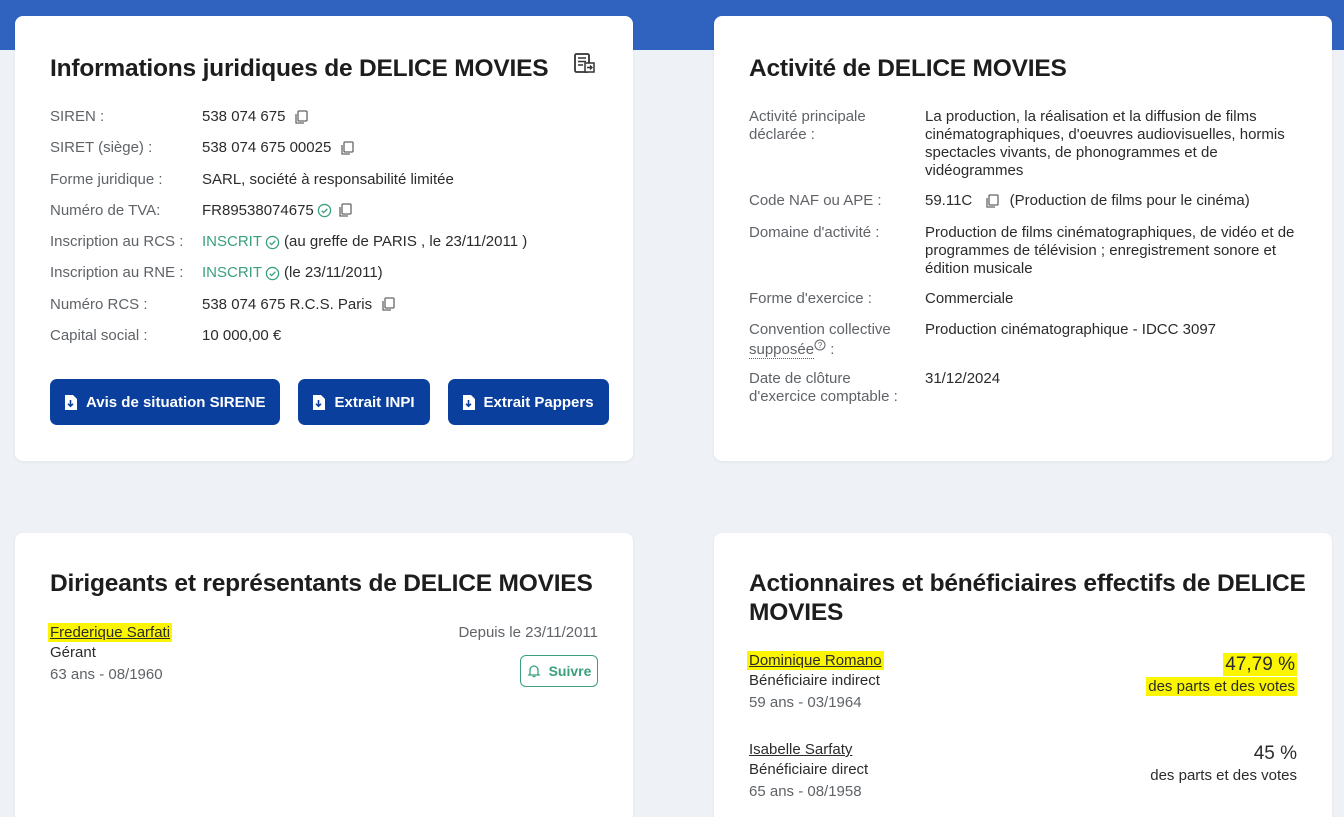 This screenshot has height=817, width=1344. I want to click on domain-label: Domaine d'activité :, so click(814, 232).